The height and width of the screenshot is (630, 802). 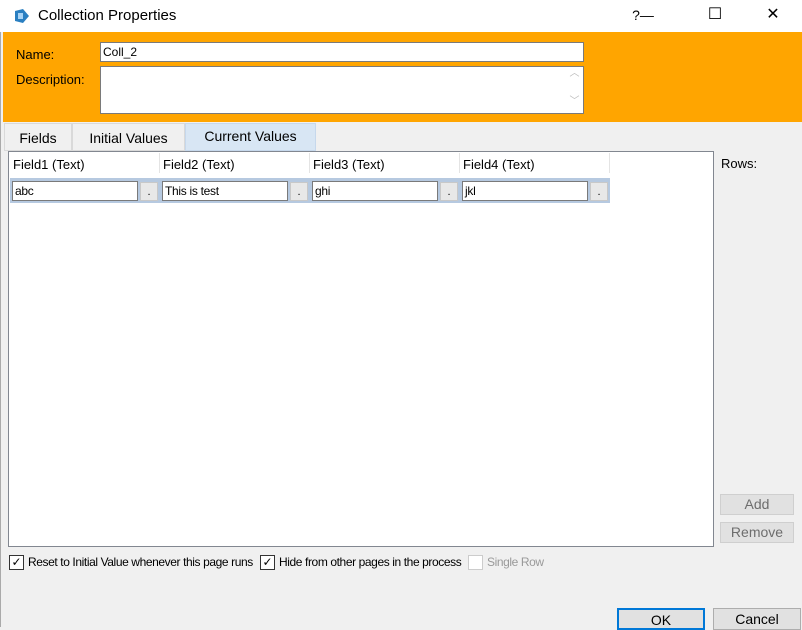 I want to click on column-header: Field2 (Text), so click(x=235, y=163).